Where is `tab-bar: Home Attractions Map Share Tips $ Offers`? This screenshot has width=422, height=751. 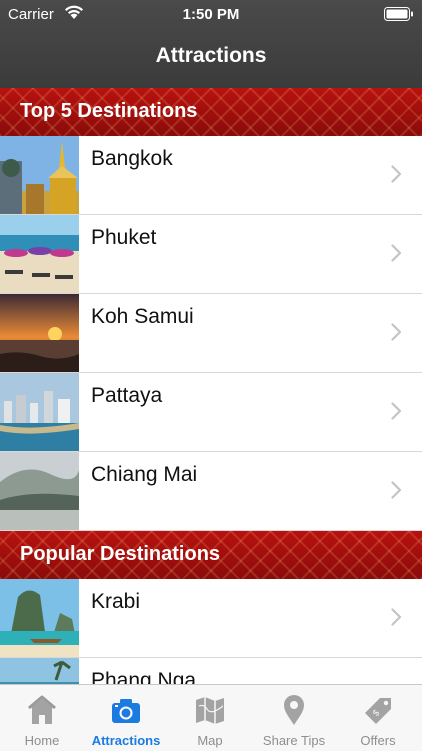
tab-bar: Home Attractions Map Share Tips $ Offers is located at coordinates (211, 717).